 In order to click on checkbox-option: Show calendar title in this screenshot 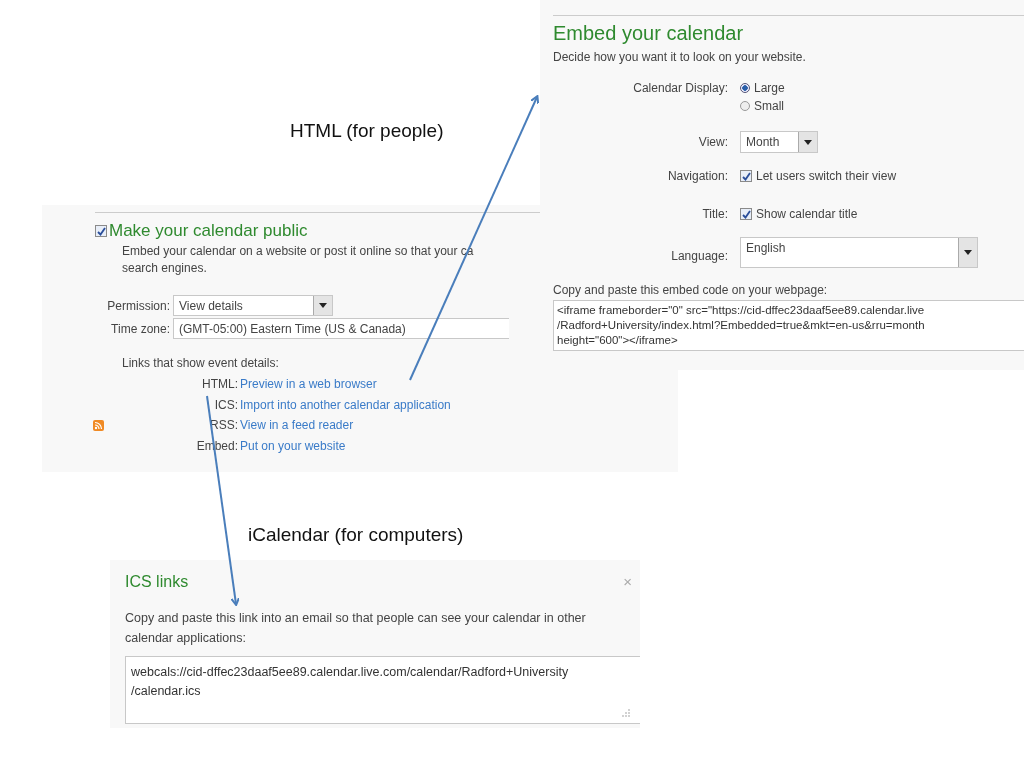, I will do `click(882, 214)`.